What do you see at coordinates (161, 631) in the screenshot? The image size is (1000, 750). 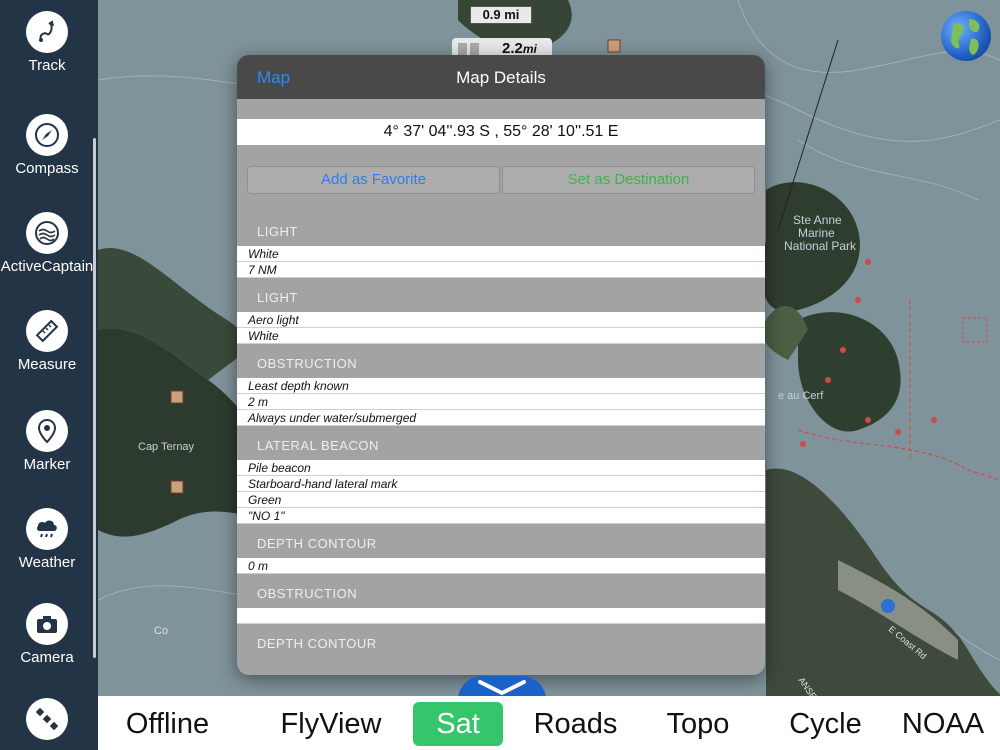 I see `label-co: Co` at bounding box center [161, 631].